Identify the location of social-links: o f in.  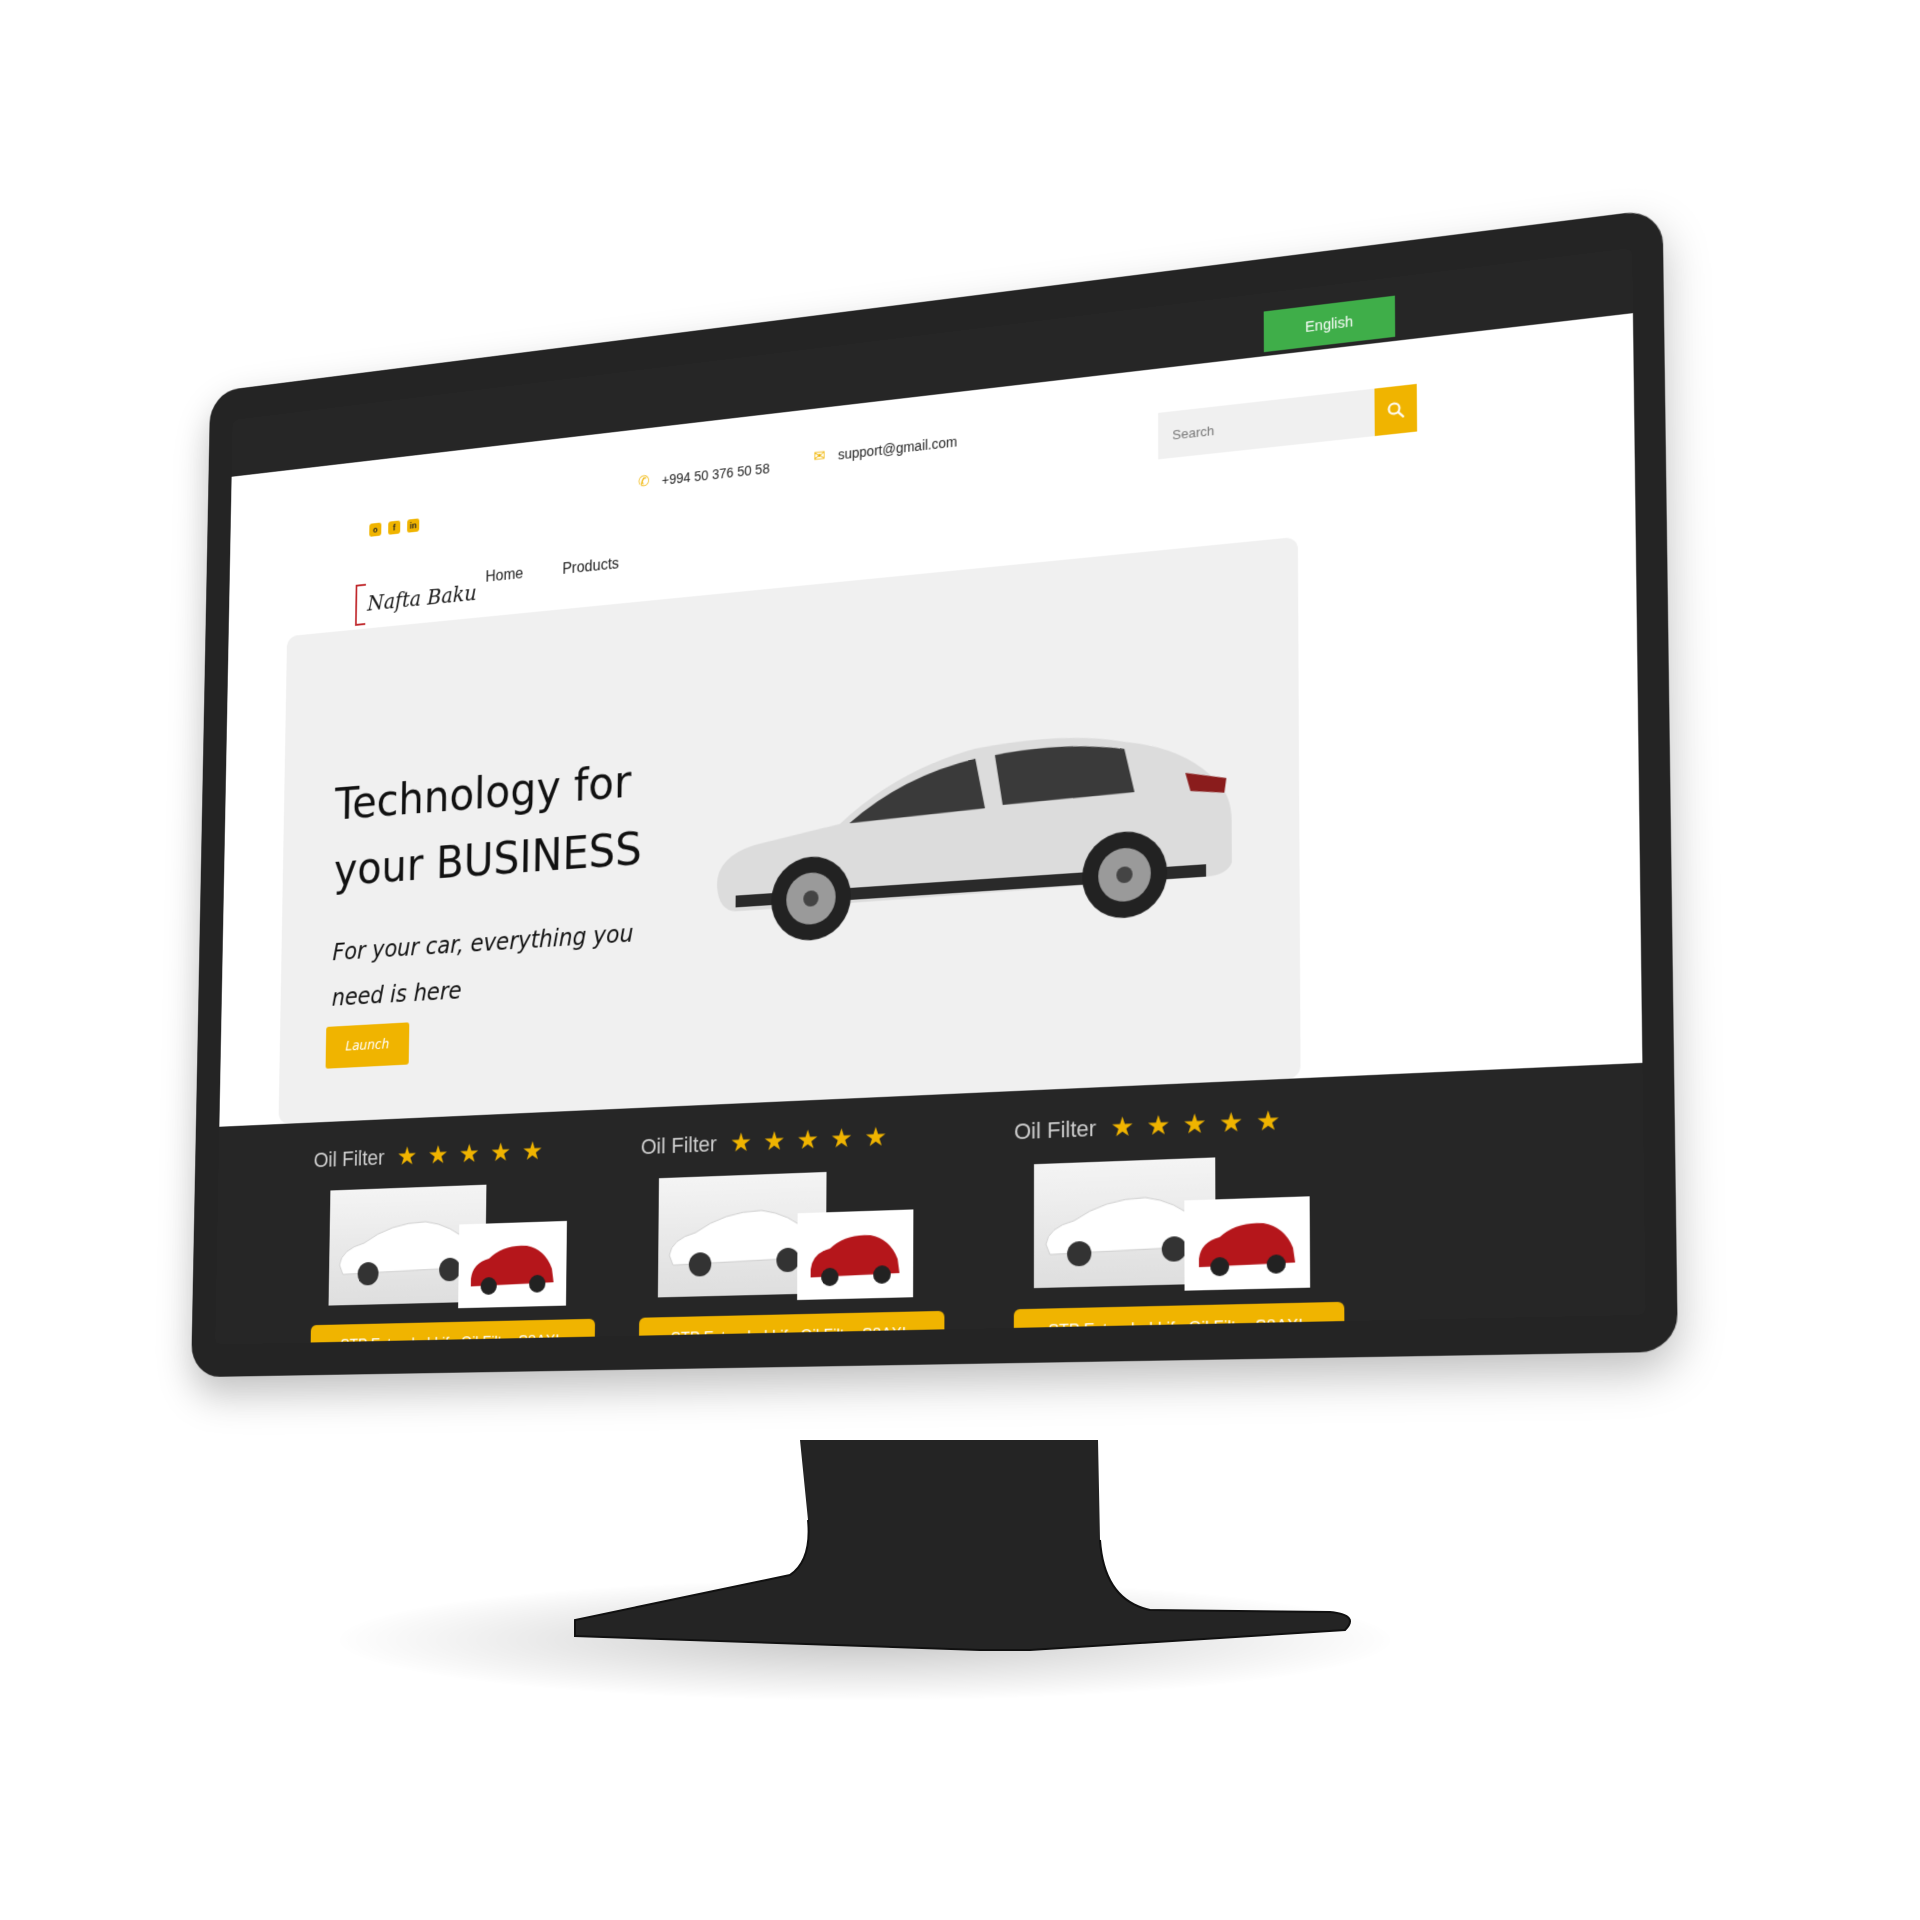
(394, 527).